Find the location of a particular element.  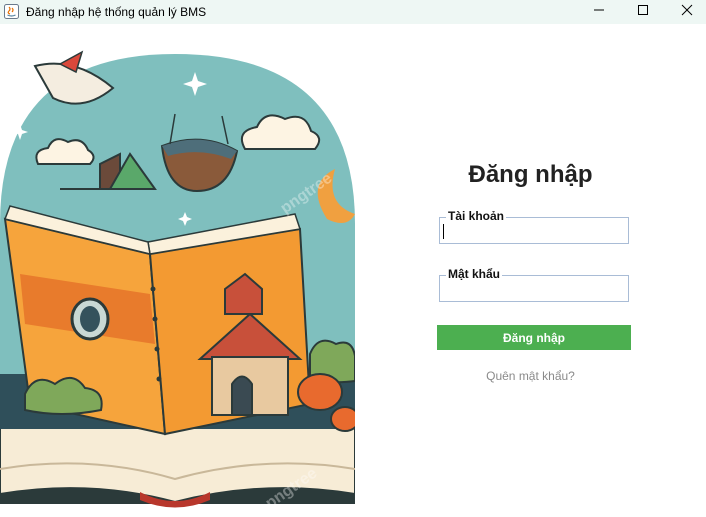

minimize-icon is located at coordinates (599, 12).